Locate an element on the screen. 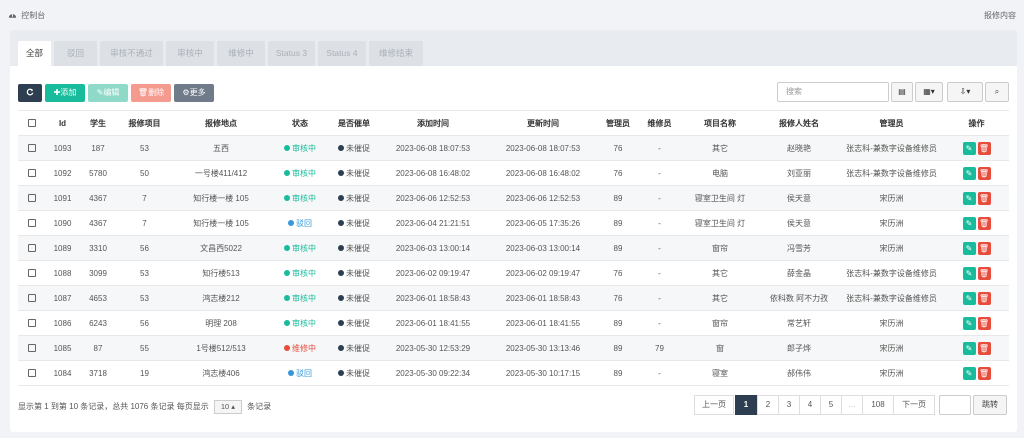 The width and height of the screenshot is (1024, 438). cell-id: 1089 is located at coordinates (62, 248).